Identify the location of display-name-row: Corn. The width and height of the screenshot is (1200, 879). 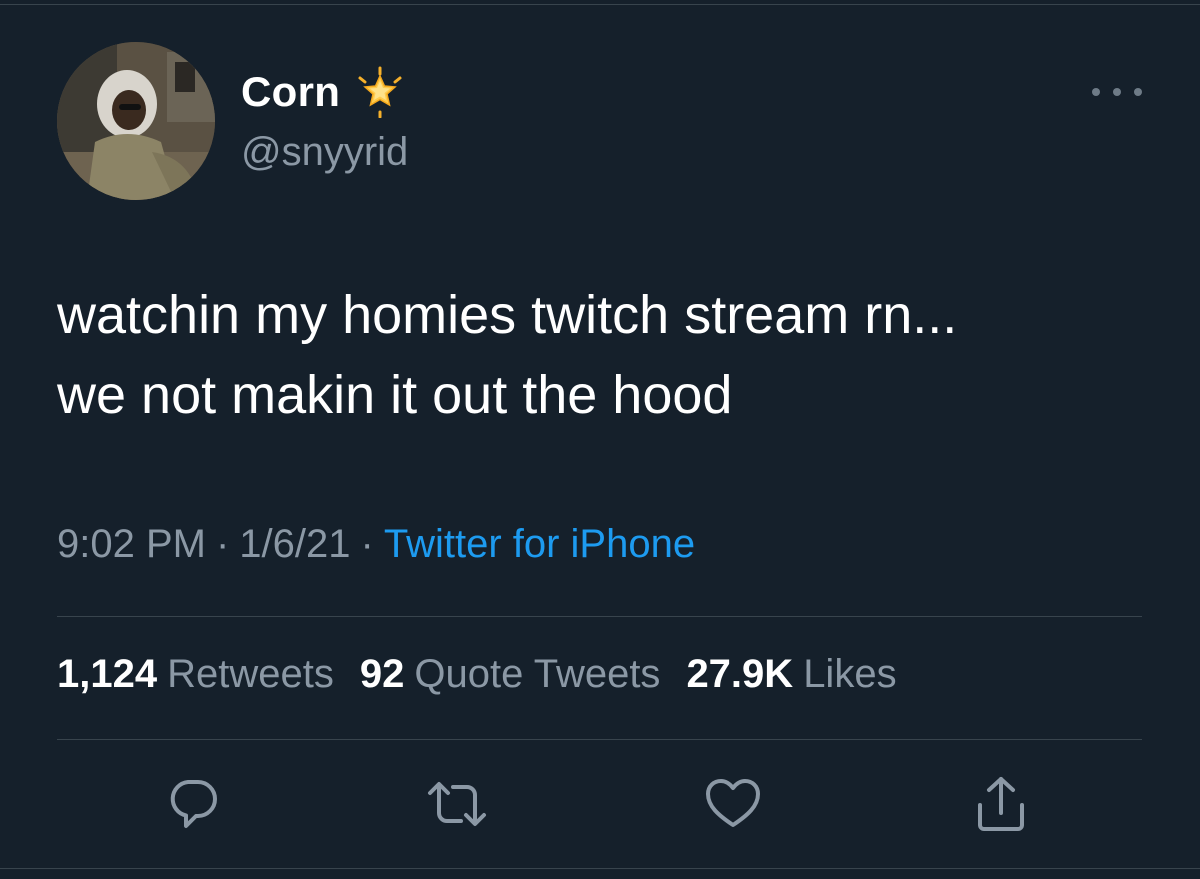
(324, 92).